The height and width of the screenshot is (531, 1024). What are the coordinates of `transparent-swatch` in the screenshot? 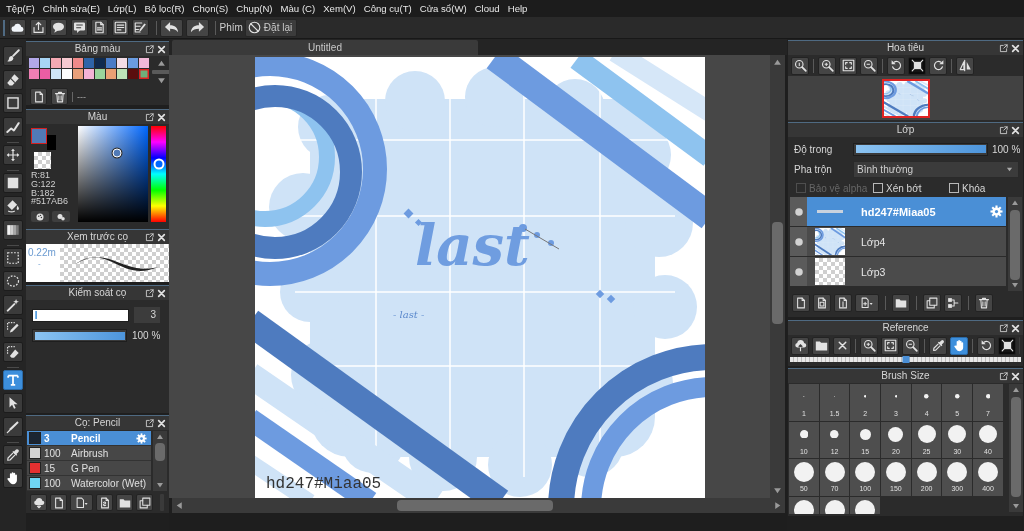 It's located at (42, 160).